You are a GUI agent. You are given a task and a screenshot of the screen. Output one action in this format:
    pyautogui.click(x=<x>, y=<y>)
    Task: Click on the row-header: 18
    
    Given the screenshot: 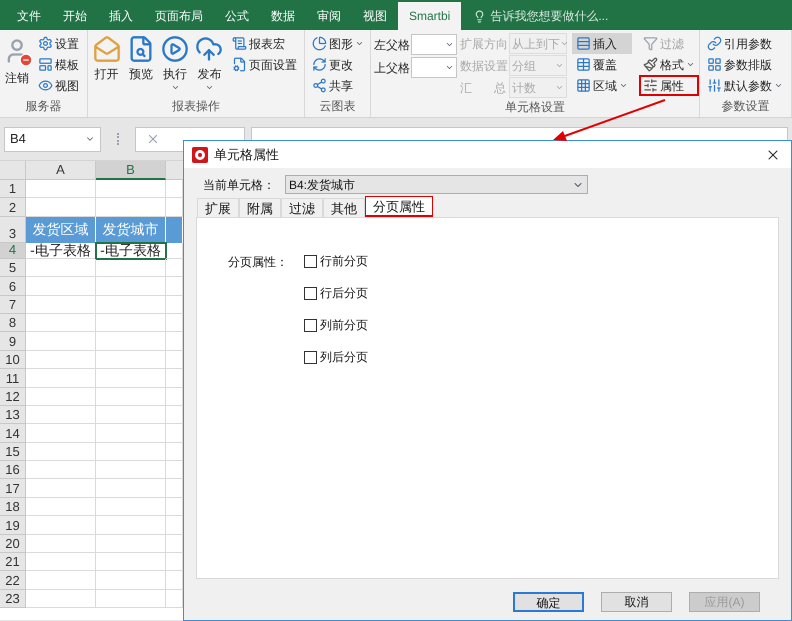 What is the action you would take?
    pyautogui.click(x=13, y=507)
    